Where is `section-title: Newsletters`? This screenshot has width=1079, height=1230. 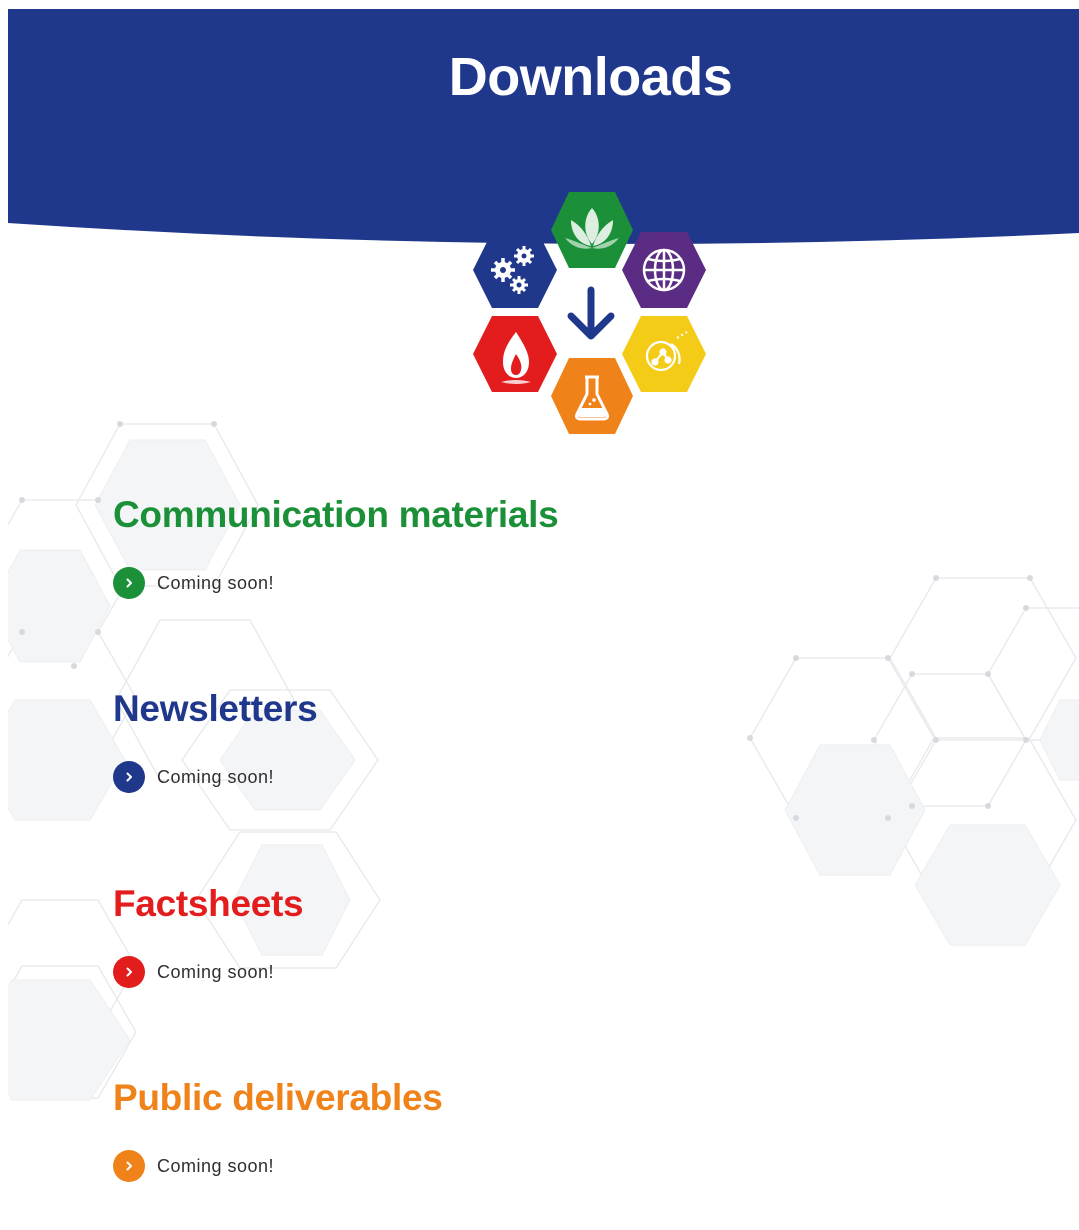 section-title: Newsletters is located at coordinates (215, 708).